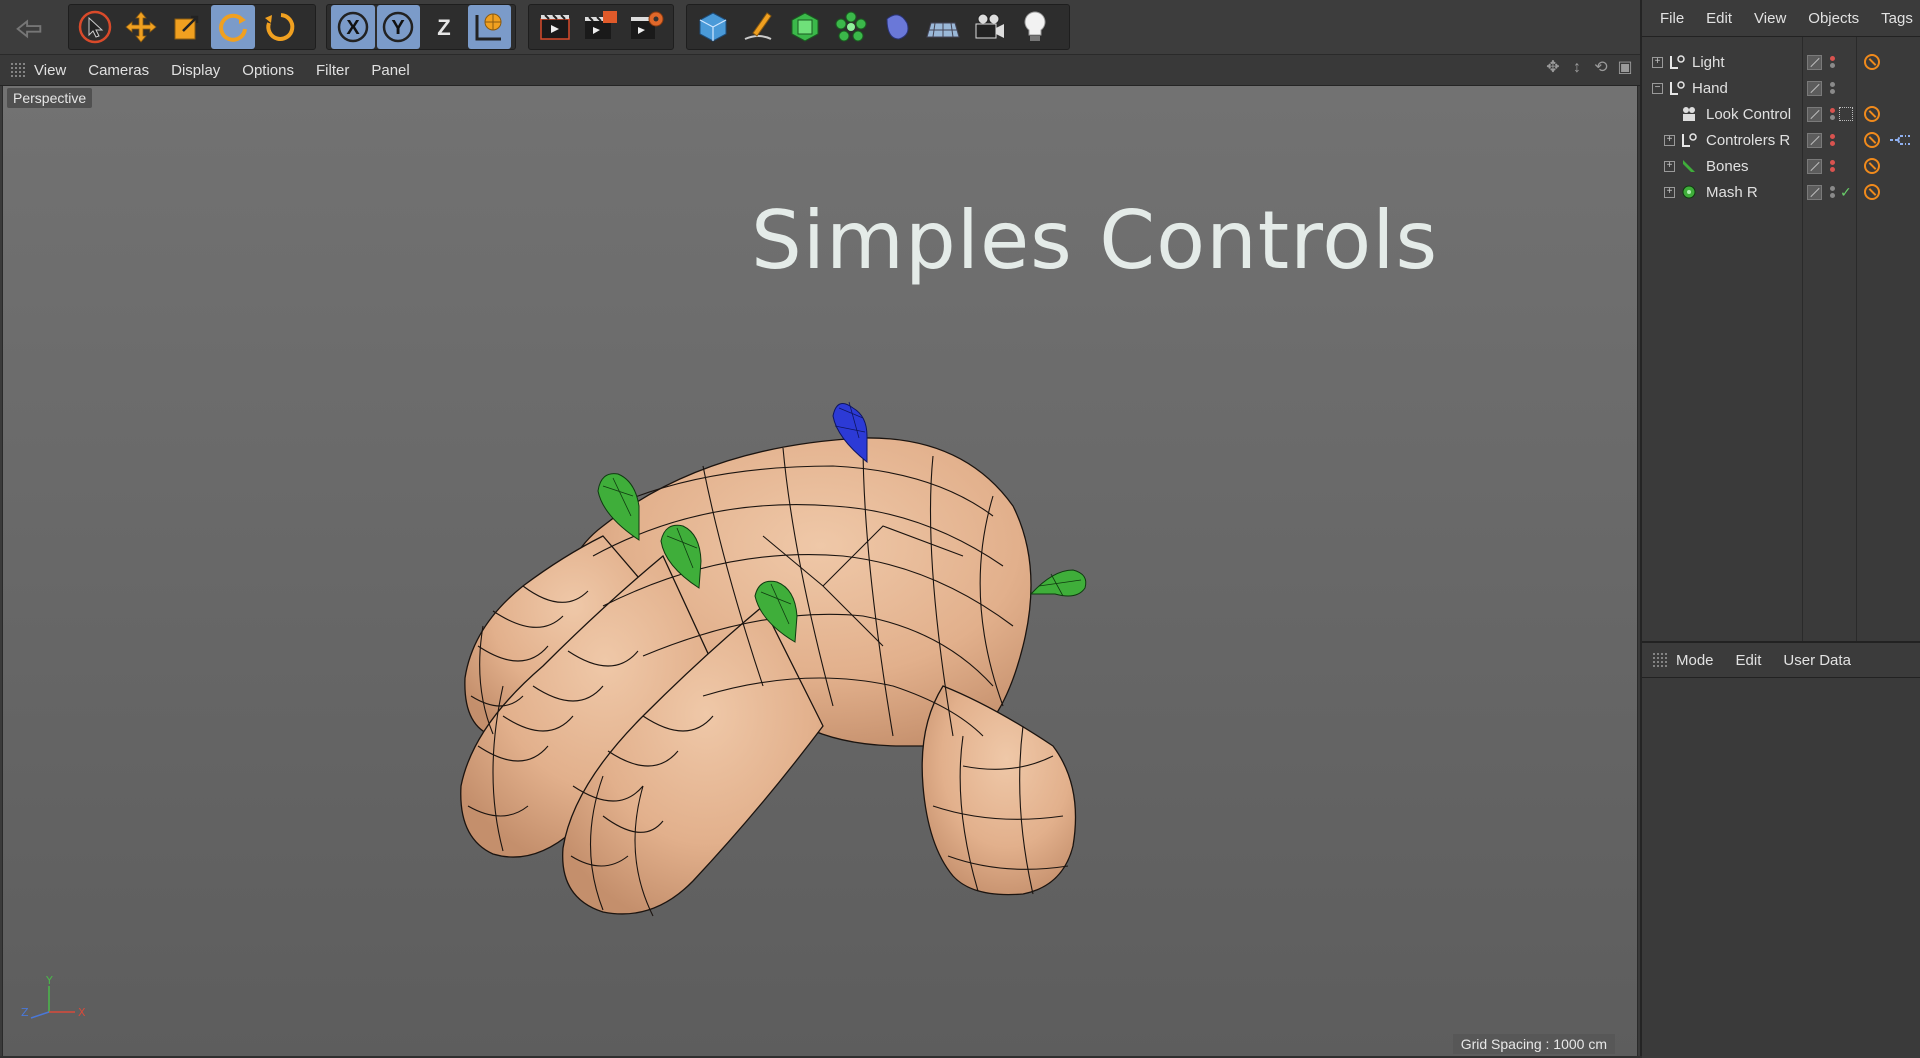  What do you see at coordinates (1770, 18) in the screenshot?
I see `om-menu-view: View` at bounding box center [1770, 18].